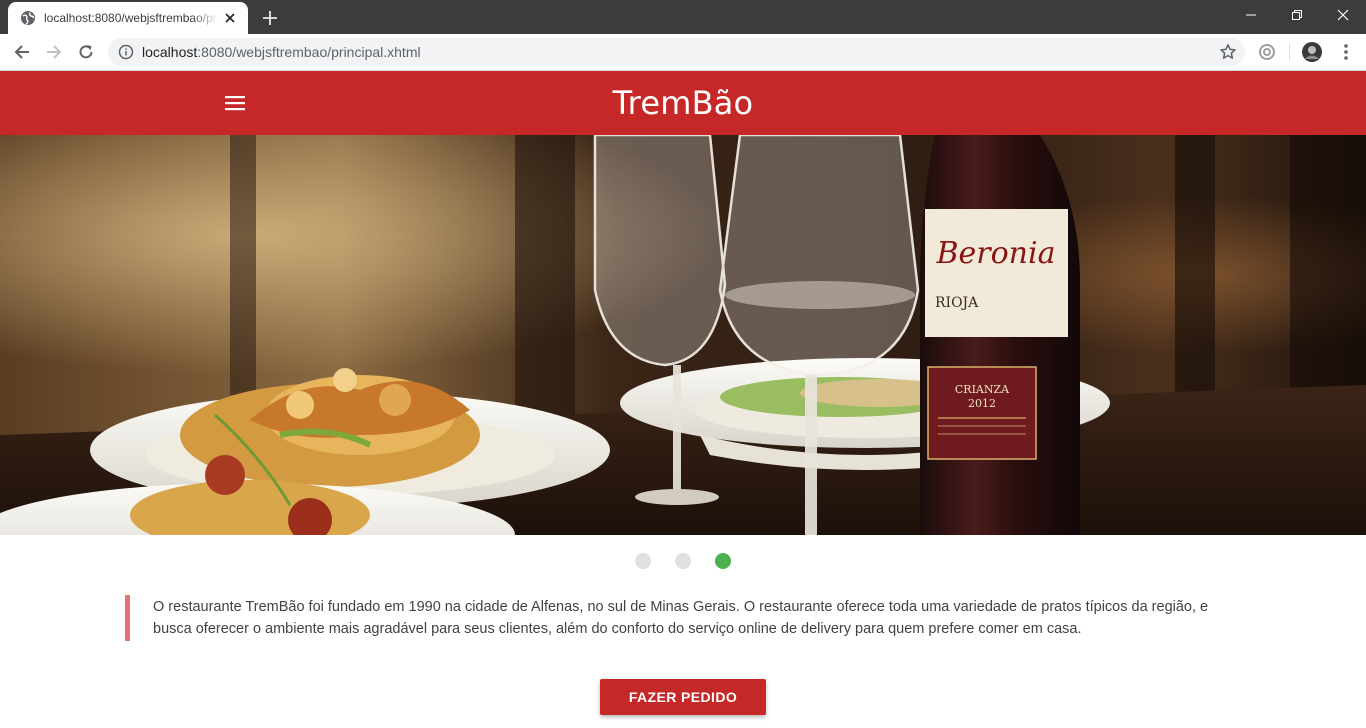  I want to click on site-title: TremBão, so click(683, 103).